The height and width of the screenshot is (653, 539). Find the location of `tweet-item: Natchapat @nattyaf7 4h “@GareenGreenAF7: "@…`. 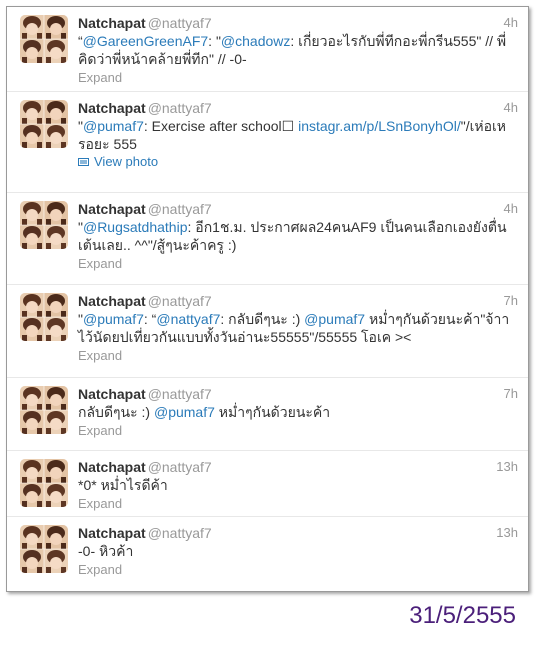

tweet-item: Natchapat @nattyaf7 4h “@GareenGreenAF7: "@… is located at coordinates (267, 49).